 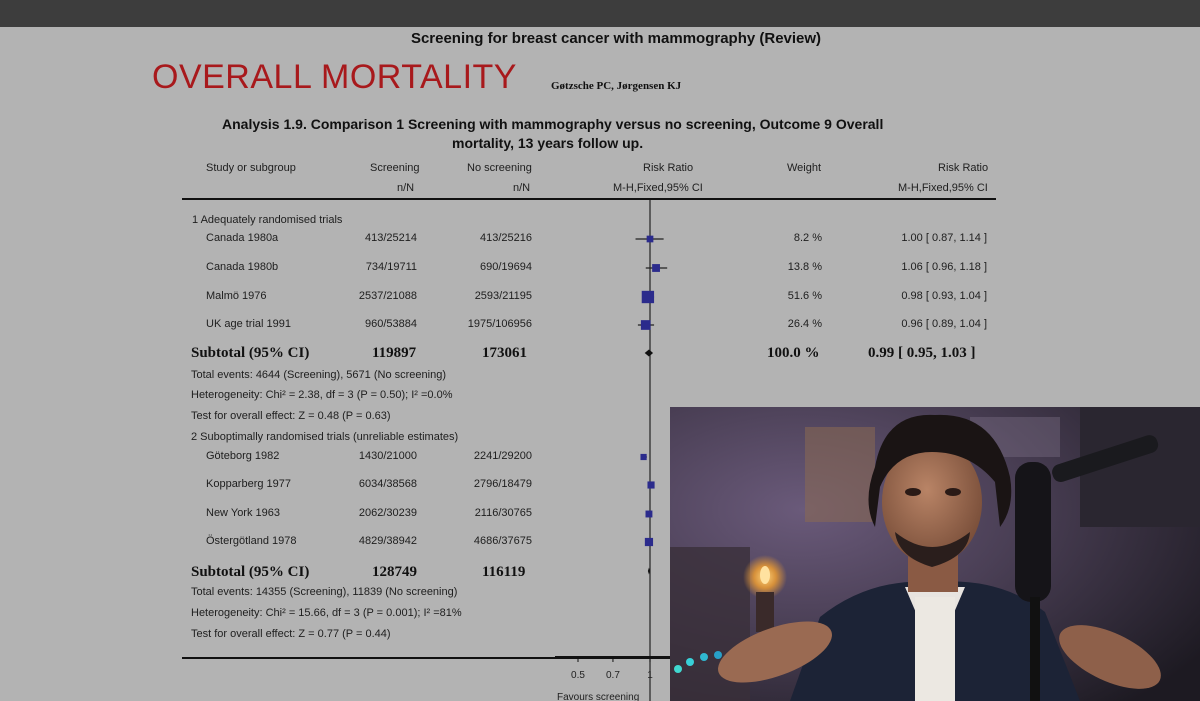 I want to click on study-row-3-weight: 51.6 %, so click(x=804, y=296).